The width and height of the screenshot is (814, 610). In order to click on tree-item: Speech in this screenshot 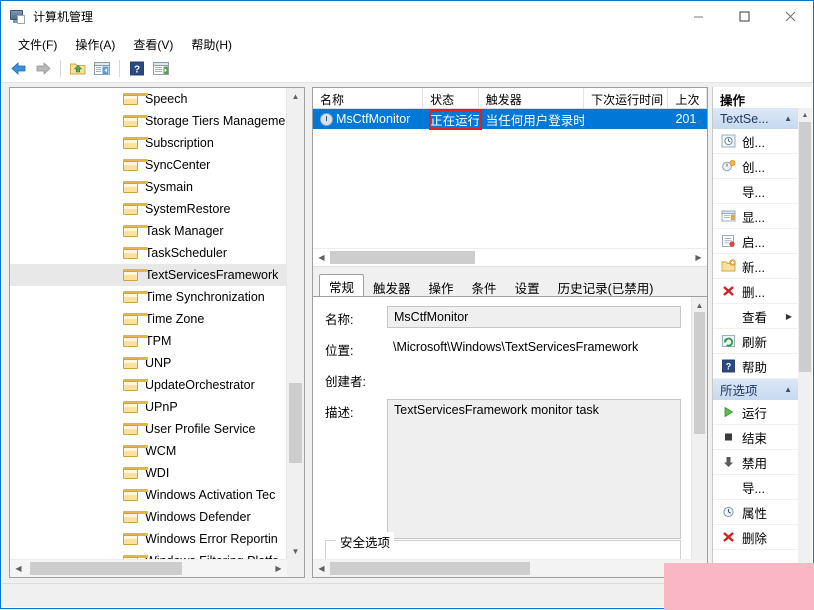, I will do `click(148, 99)`.